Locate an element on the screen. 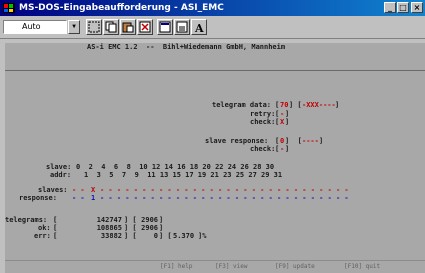 The image size is (425, 273). fullscreen-button is located at coordinates (145, 27).